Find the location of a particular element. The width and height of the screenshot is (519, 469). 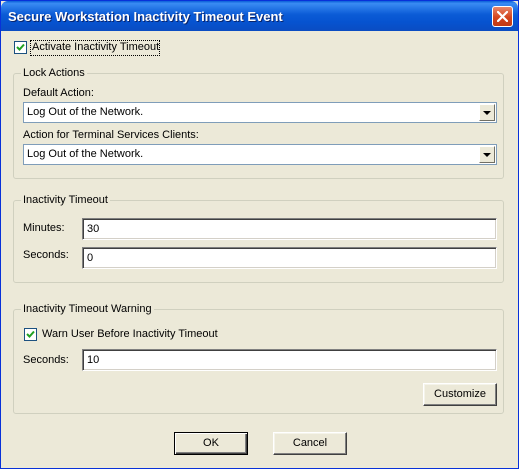

close-button is located at coordinates (502, 16).